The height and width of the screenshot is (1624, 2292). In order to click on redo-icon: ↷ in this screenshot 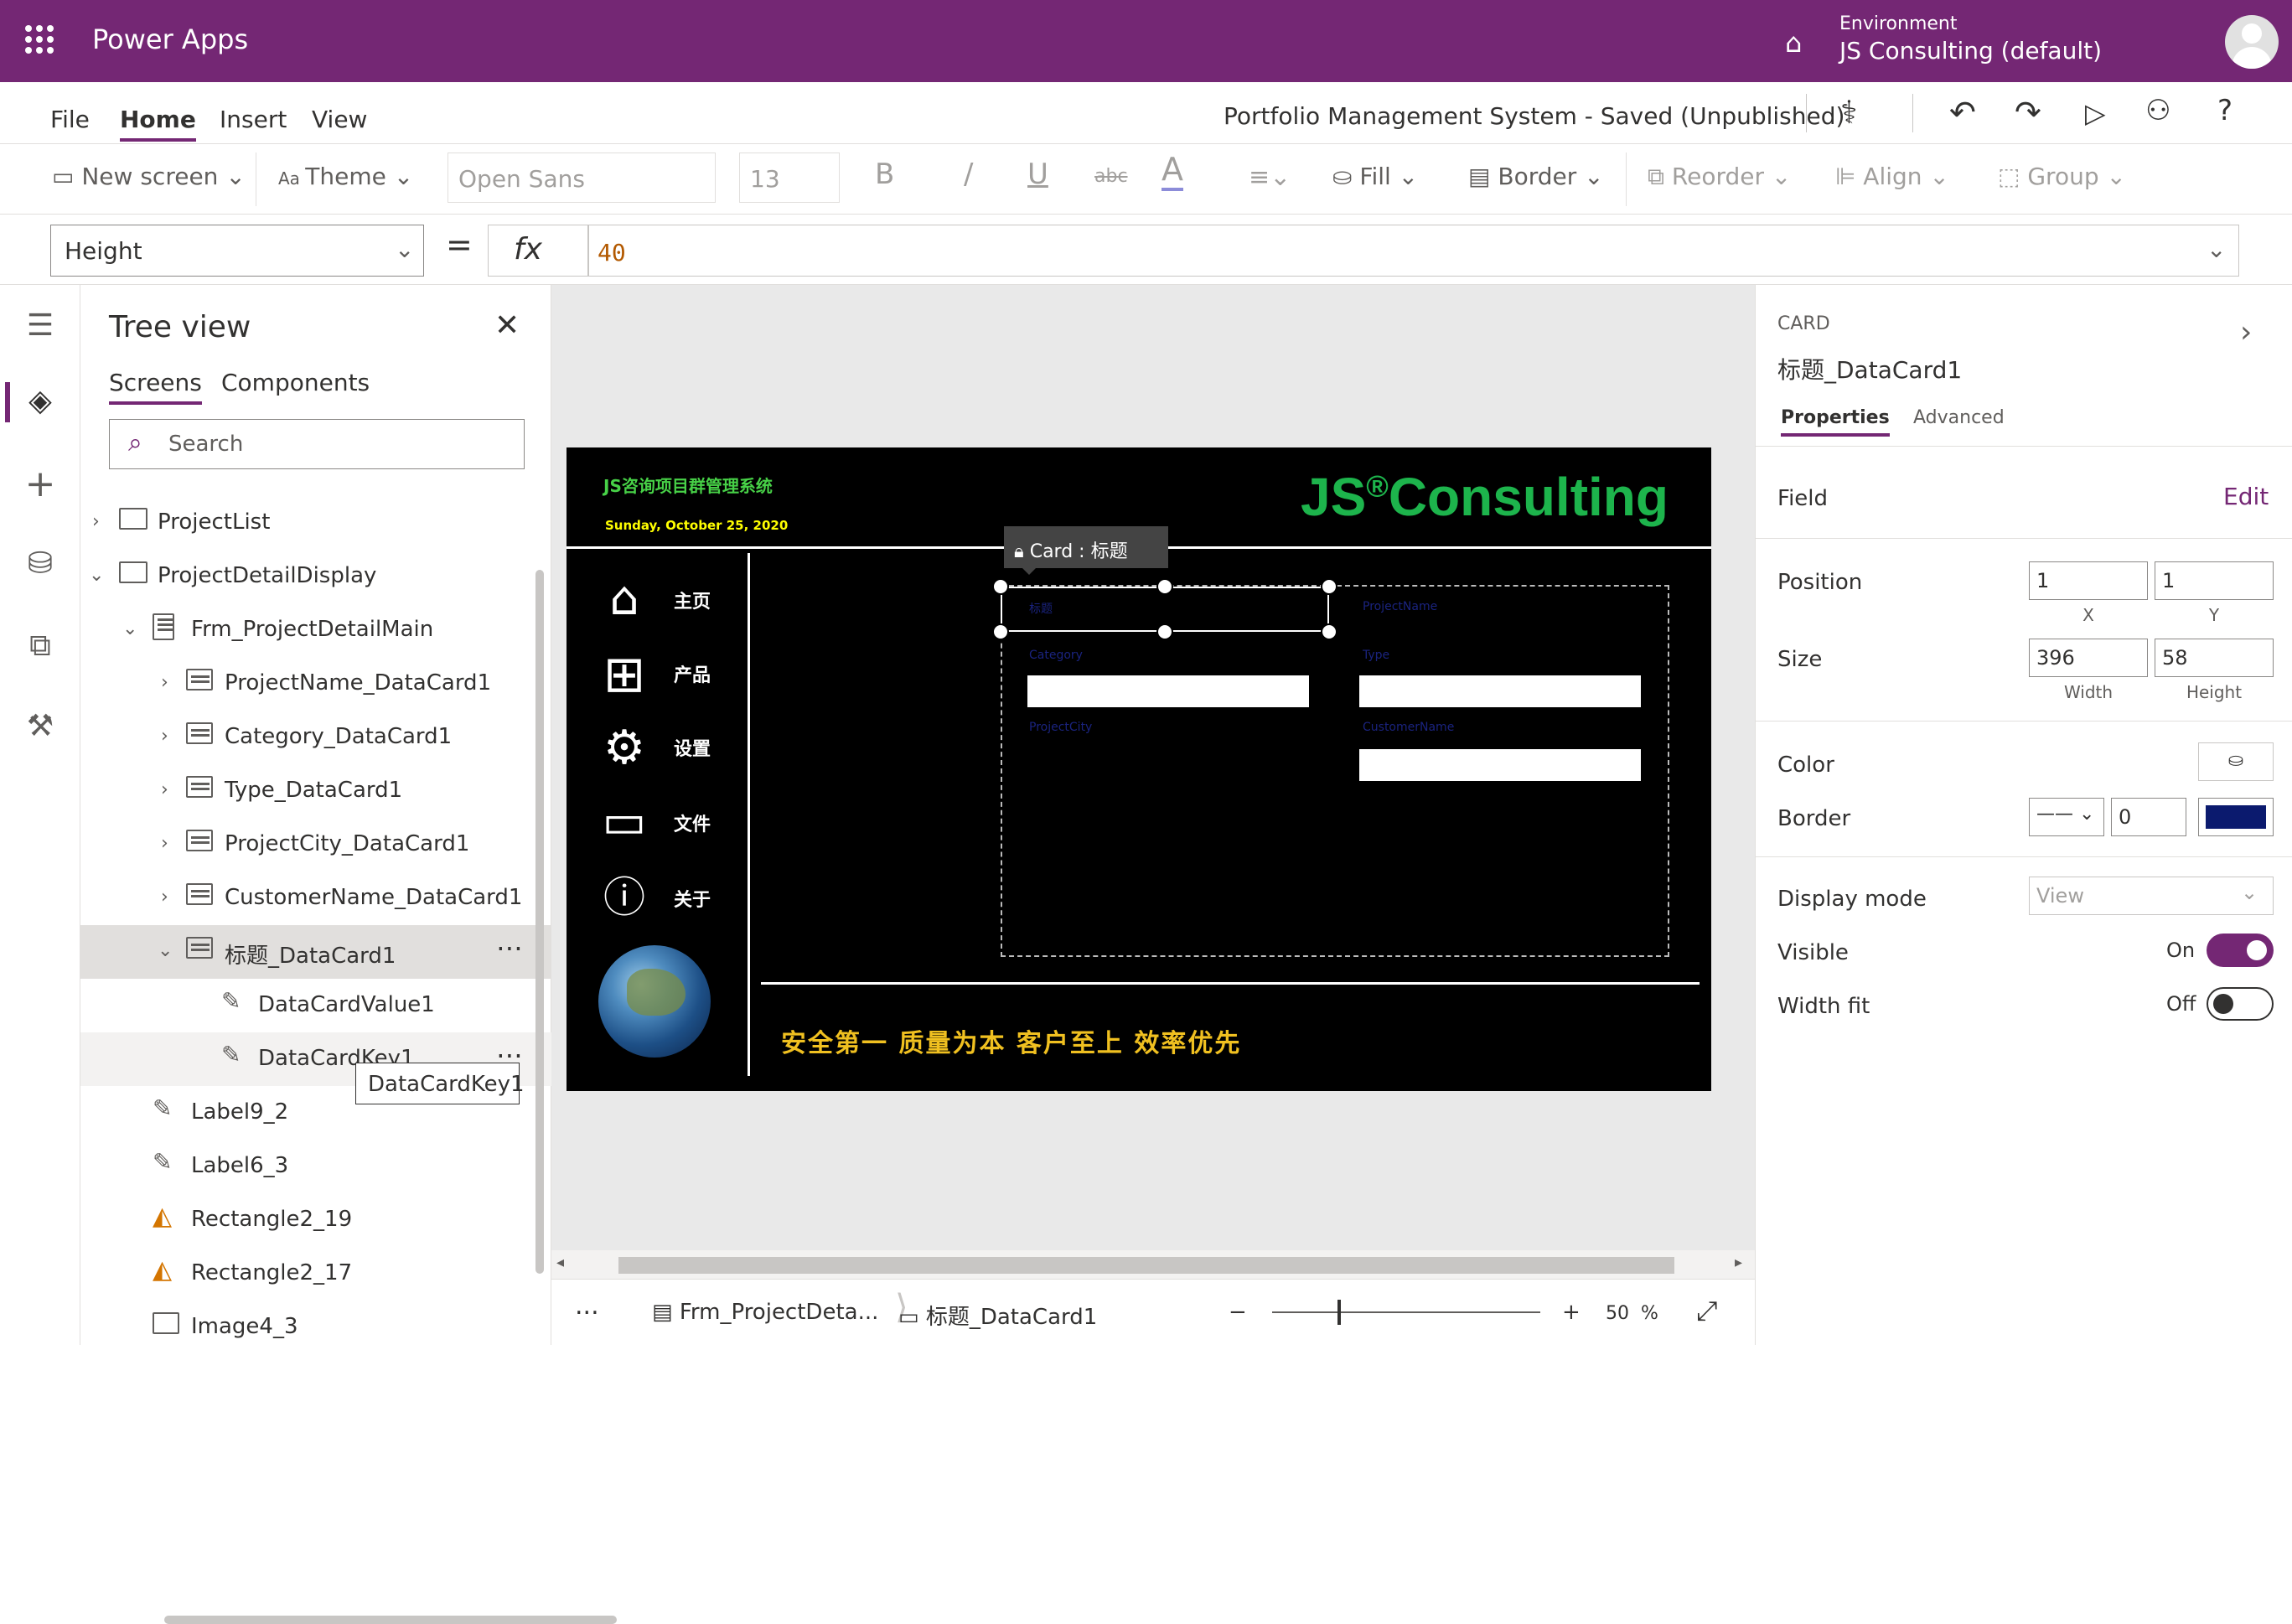, I will do `click(2028, 112)`.